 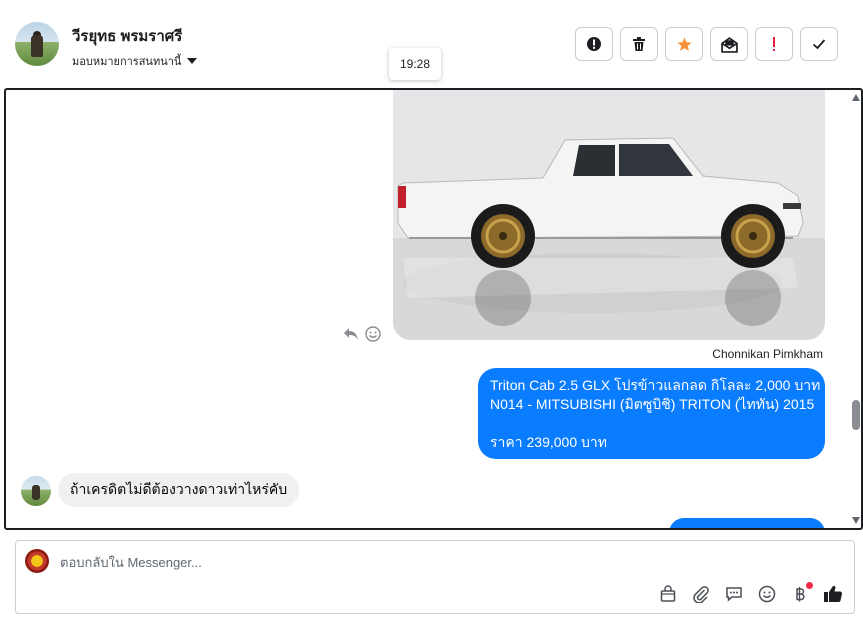 I want to click on assign-label: มอบหมายการสนทนานี้, so click(x=127, y=62).